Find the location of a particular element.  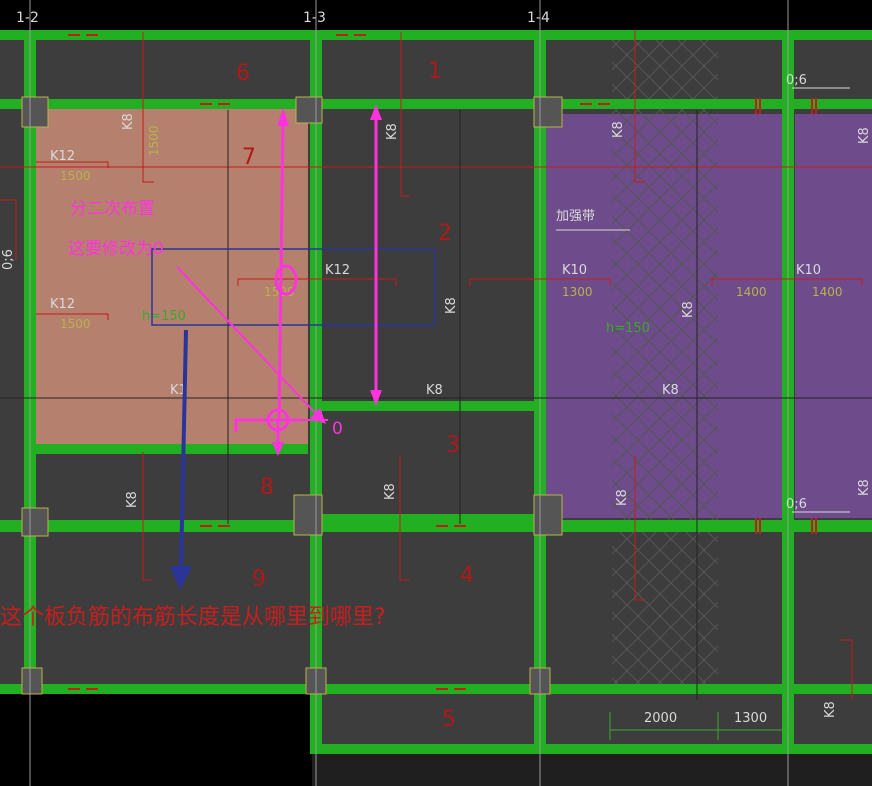

axis-label-1-2: 1-2 is located at coordinates (27, 18).